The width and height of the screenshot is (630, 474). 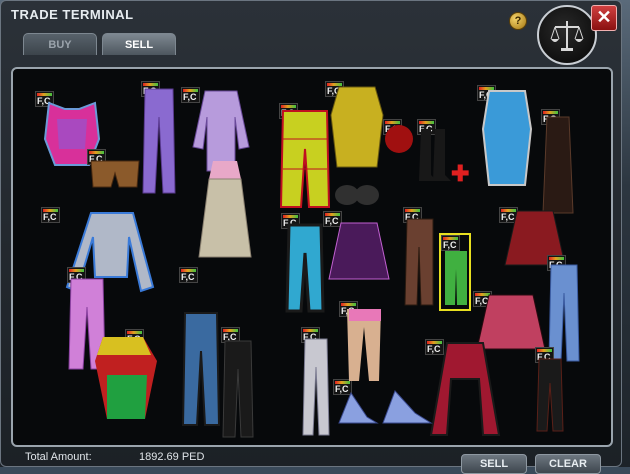 I want to click on red-black-jacket-icon, so click(x=465, y=389).